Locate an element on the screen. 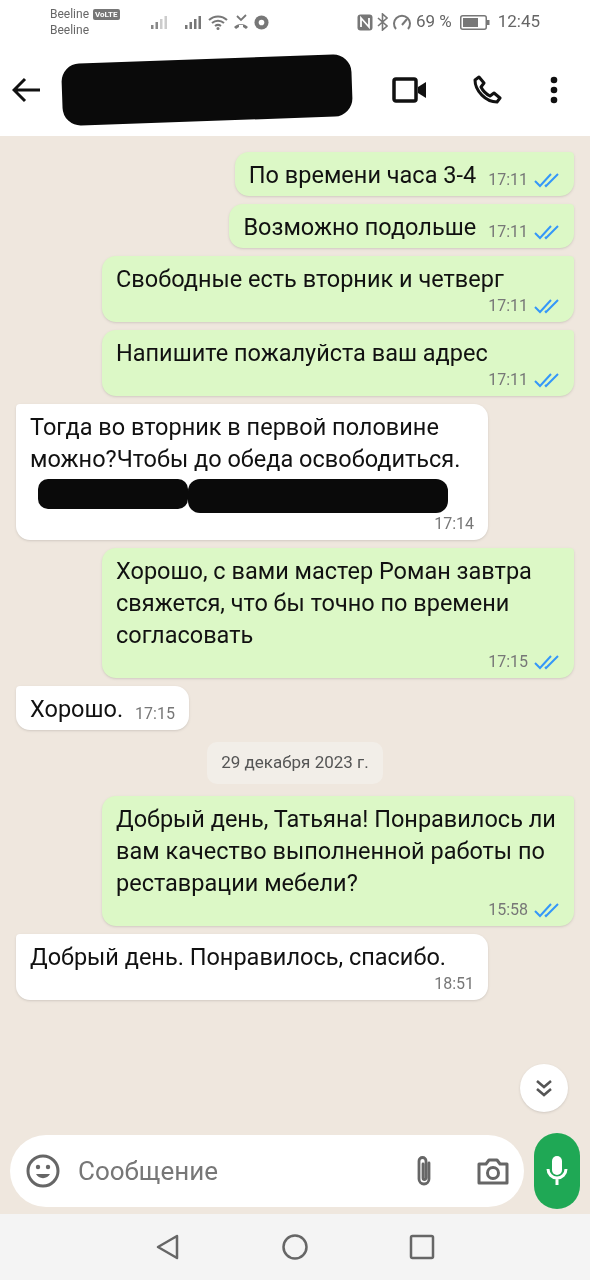 This screenshot has height=1280, width=590. browser-icon is located at coordinates (261, 22).